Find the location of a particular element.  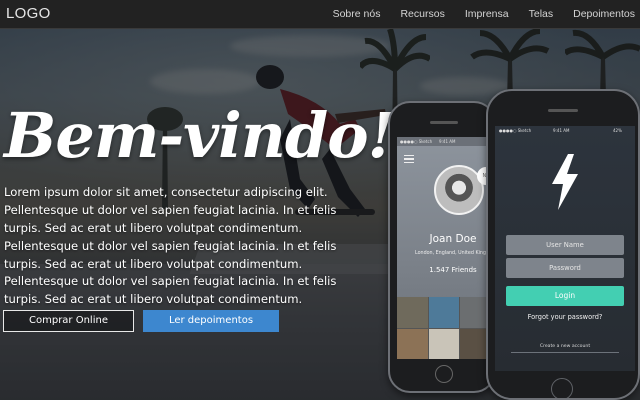

forgot-password-link: Forgot your password? is located at coordinates (565, 317).